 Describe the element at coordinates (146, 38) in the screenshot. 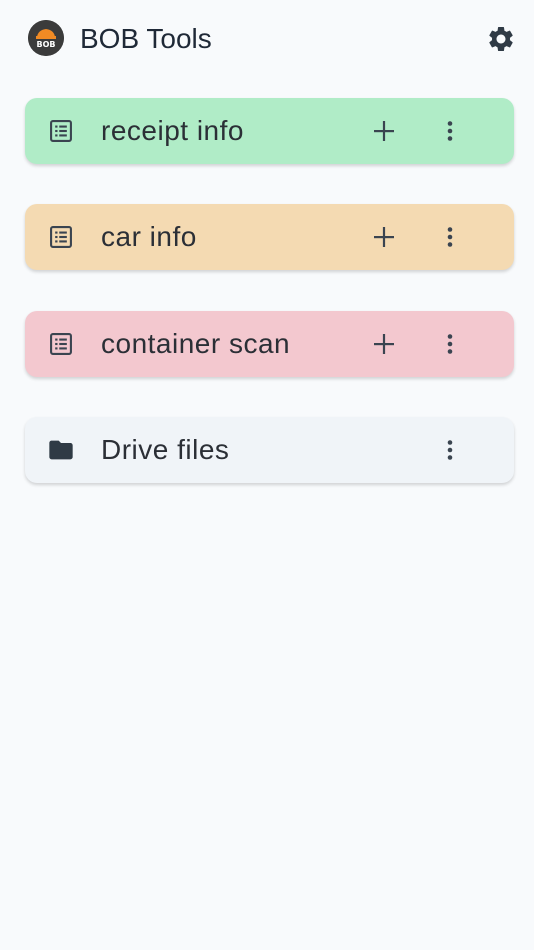

I see `app-title: BOB Tools` at that location.